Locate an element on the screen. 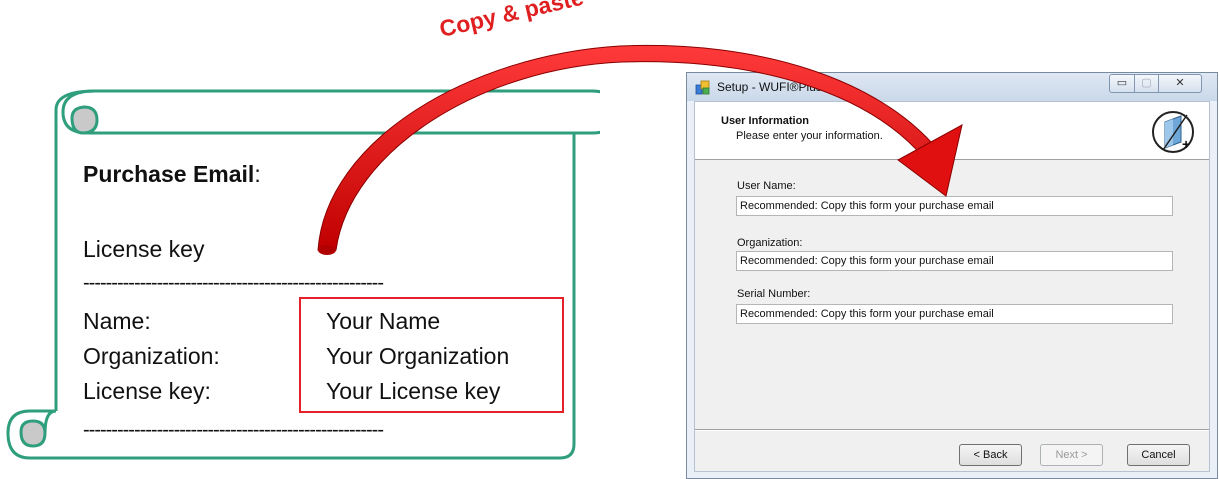 Image resolution: width=1219 pixels, height=479 pixels. next-button: Next > is located at coordinates (1071, 455).